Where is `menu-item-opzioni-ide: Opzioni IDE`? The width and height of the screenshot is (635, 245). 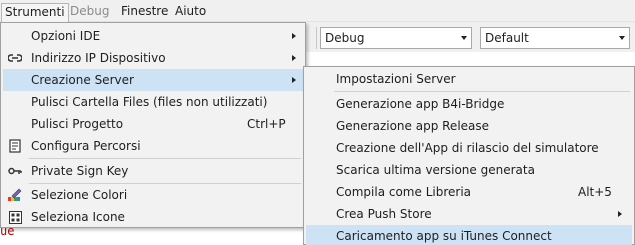 menu-item-opzioni-ide: Opzioni IDE is located at coordinates (153, 36).